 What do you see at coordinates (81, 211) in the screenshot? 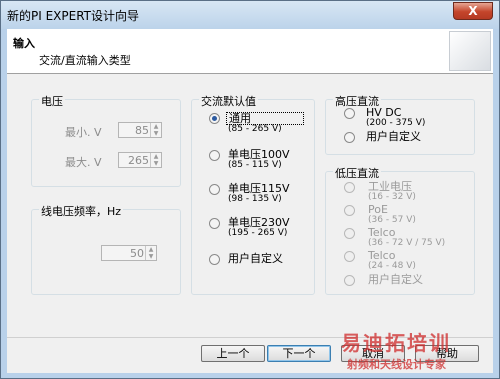
I see `frequency-group-label: 线电压频率，Hz` at bounding box center [81, 211].